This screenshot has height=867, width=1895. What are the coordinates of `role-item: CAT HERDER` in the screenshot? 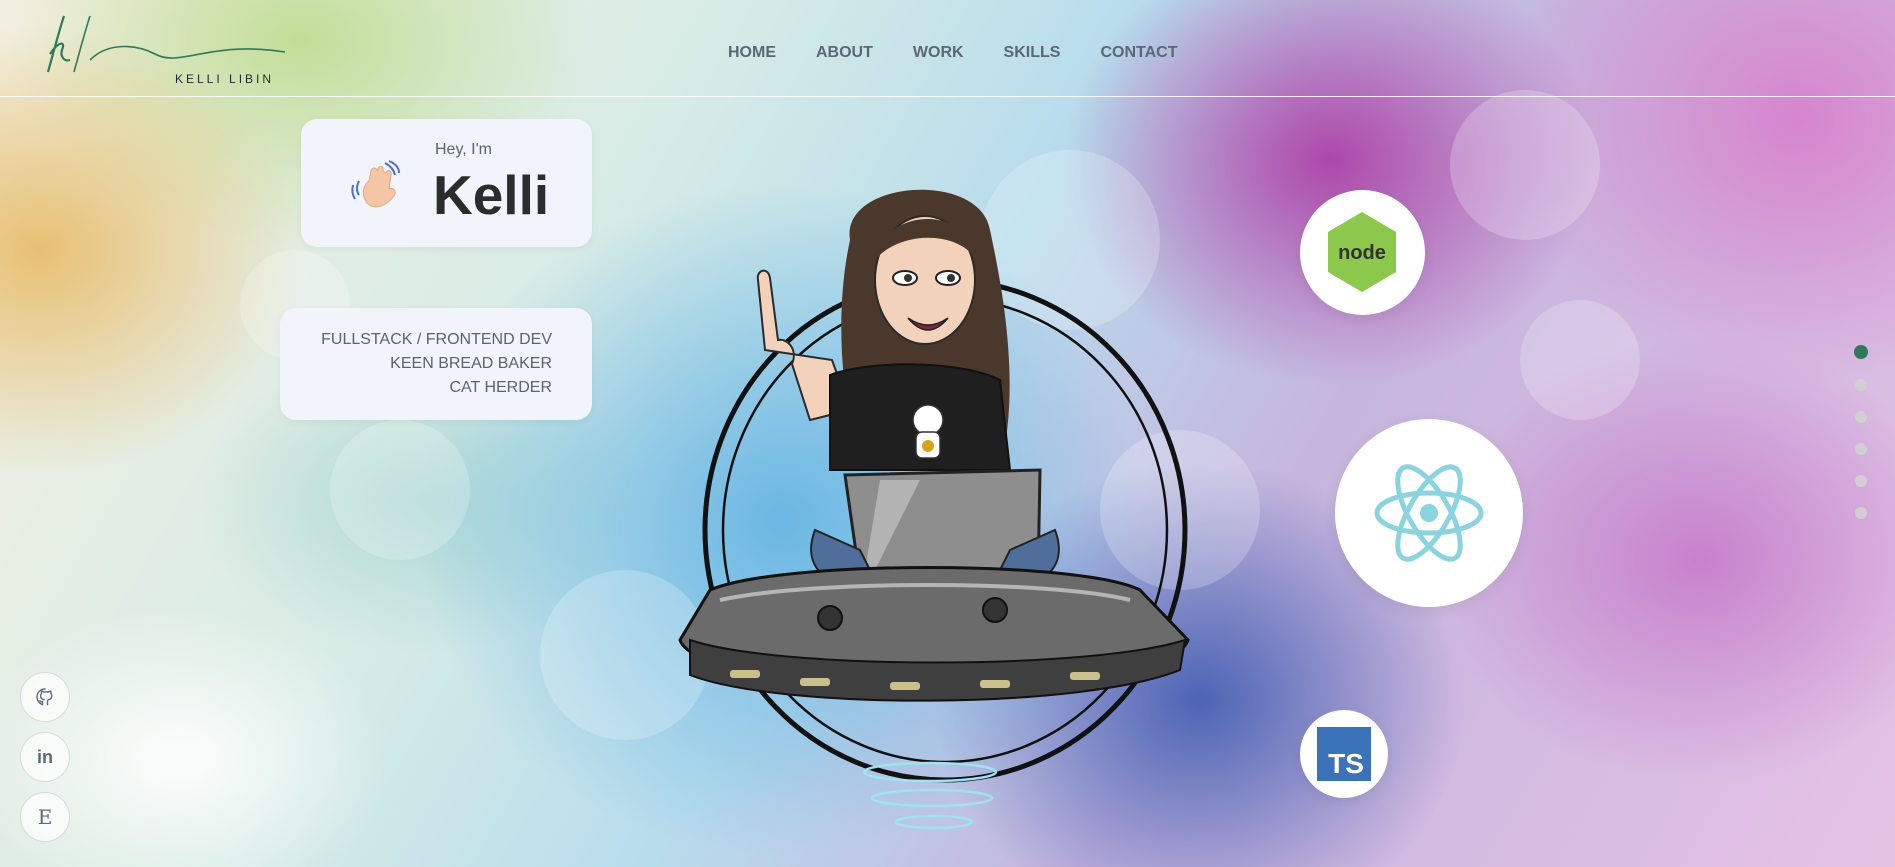 It's located at (500, 387).